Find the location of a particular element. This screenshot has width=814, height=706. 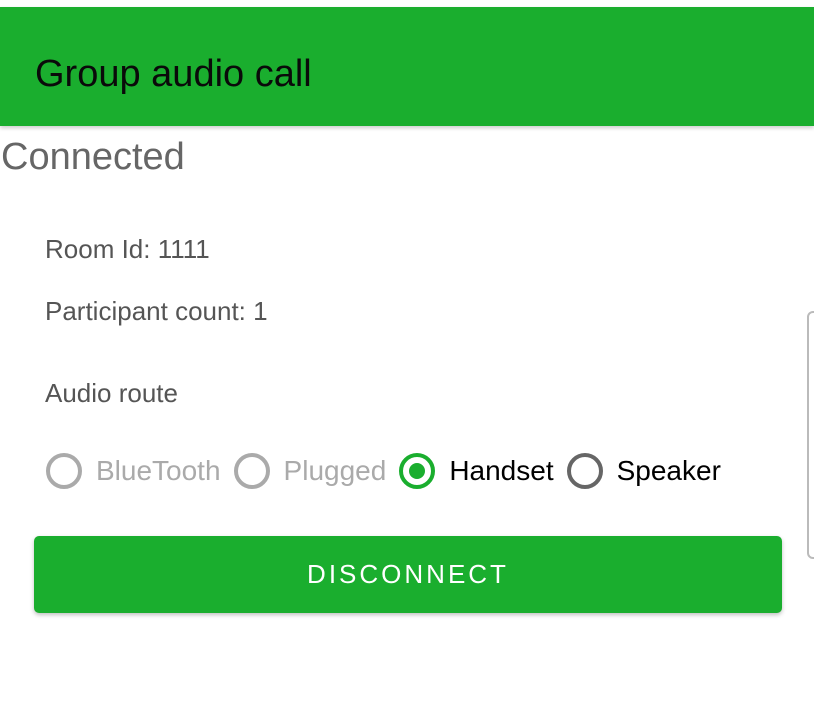

radio-checked-icon is located at coordinates (417, 471).